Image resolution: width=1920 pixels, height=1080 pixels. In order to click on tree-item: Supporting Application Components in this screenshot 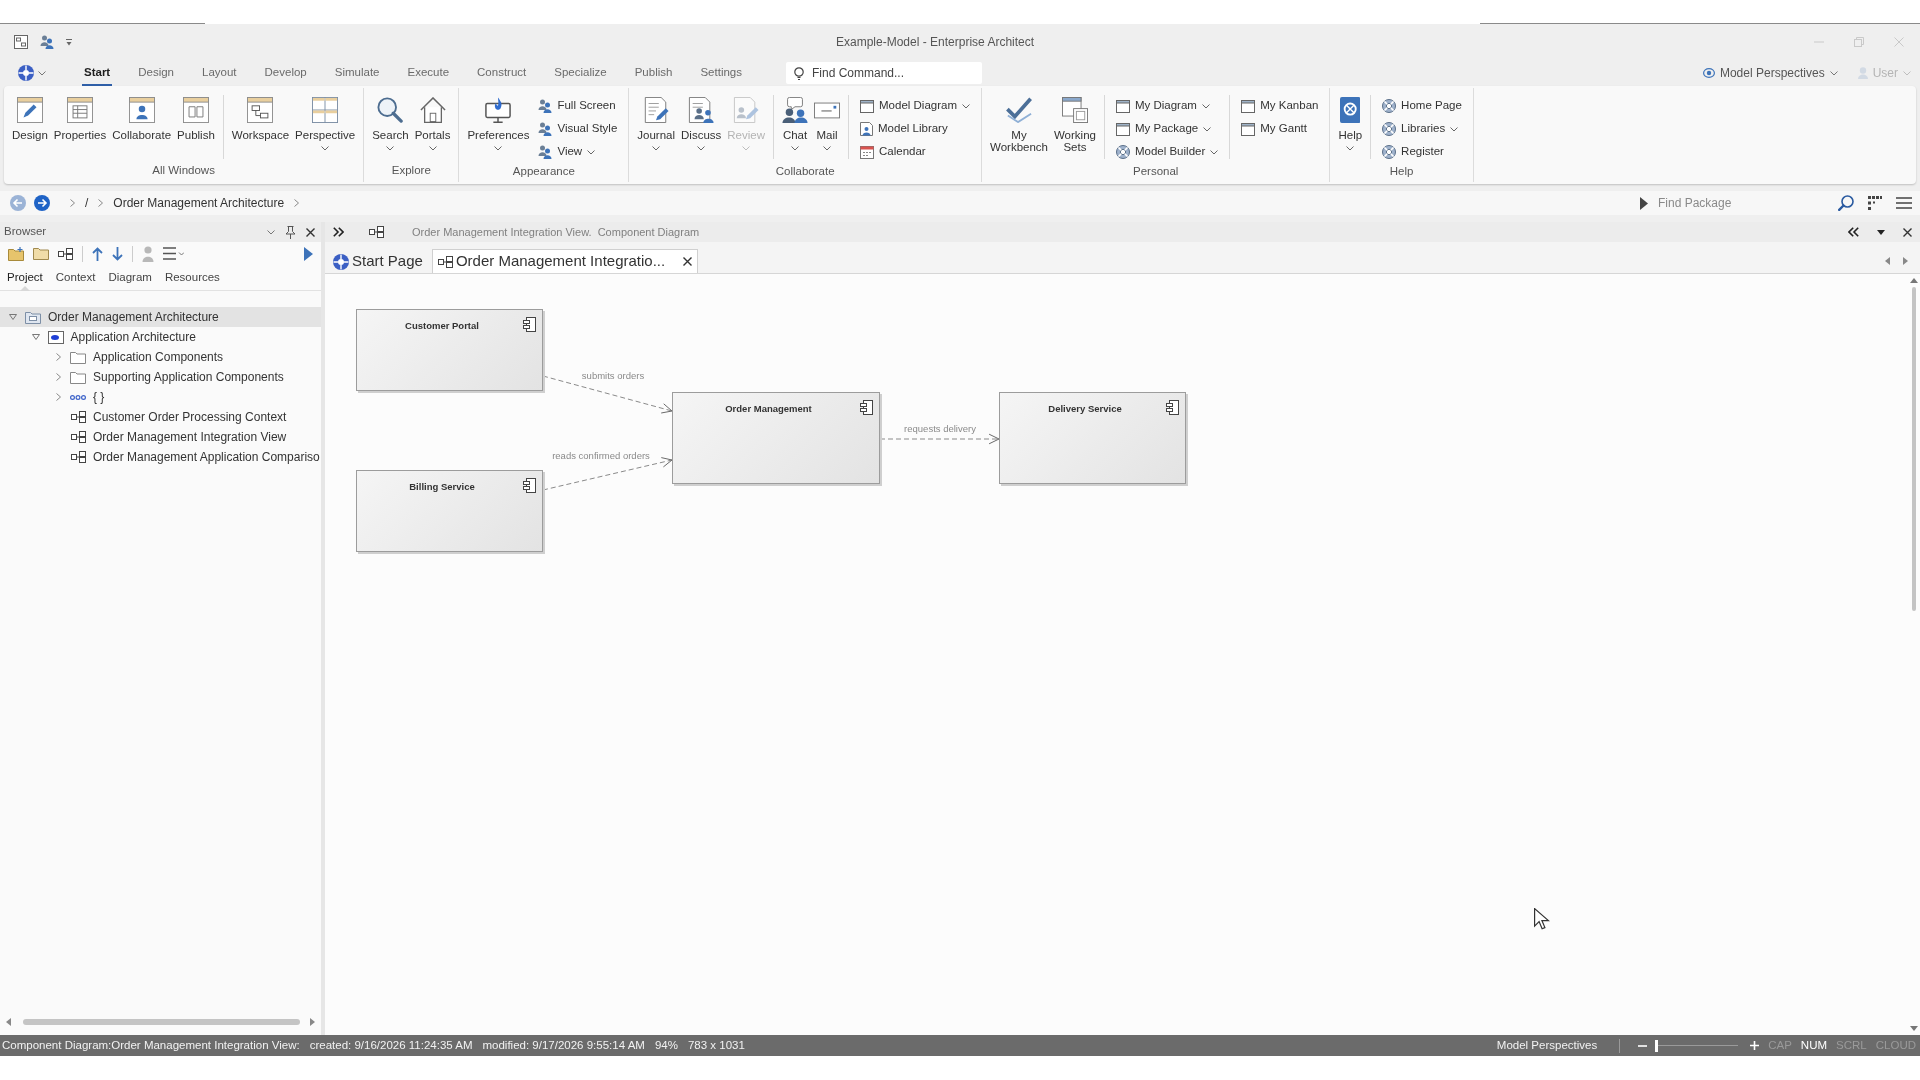, I will do `click(160, 377)`.